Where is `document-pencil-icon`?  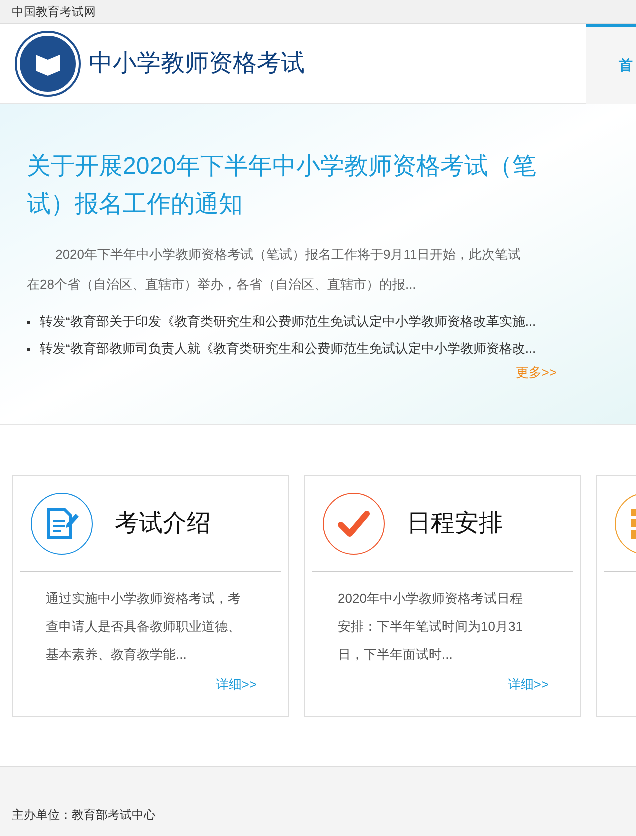 document-pencil-icon is located at coordinates (62, 524).